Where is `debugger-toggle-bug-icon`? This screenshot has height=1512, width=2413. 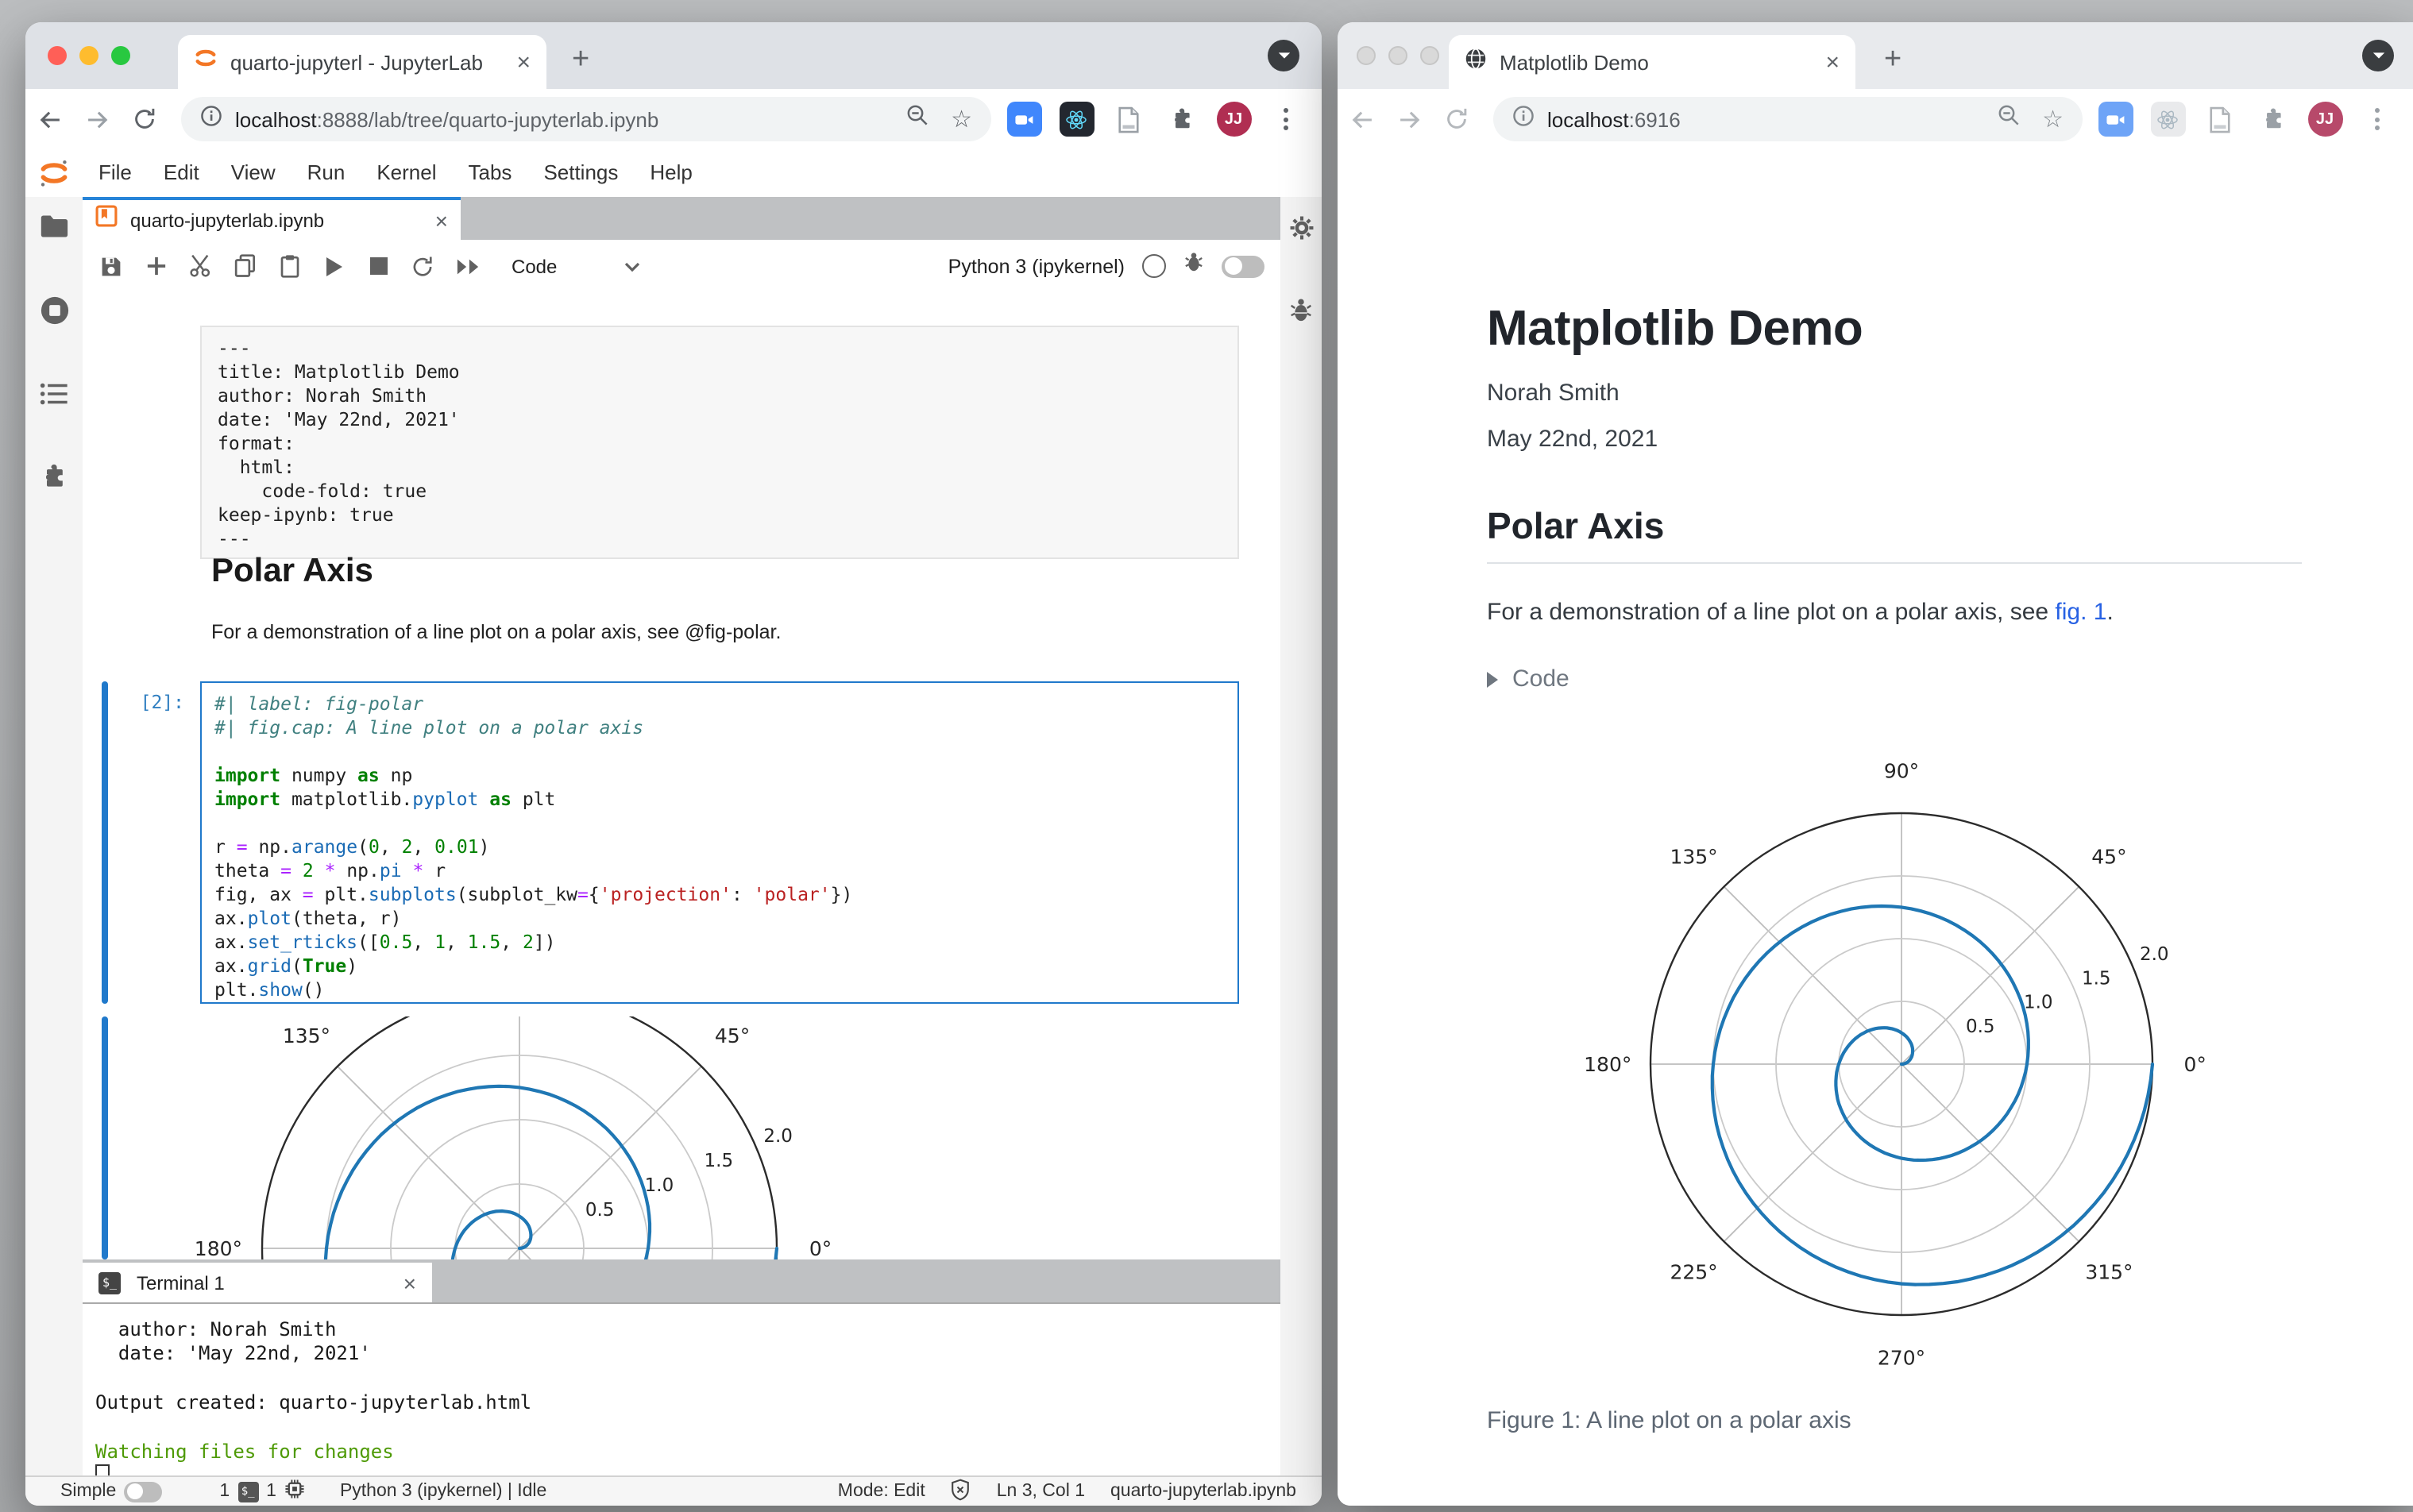
debugger-toggle-bug-icon is located at coordinates (1193, 266).